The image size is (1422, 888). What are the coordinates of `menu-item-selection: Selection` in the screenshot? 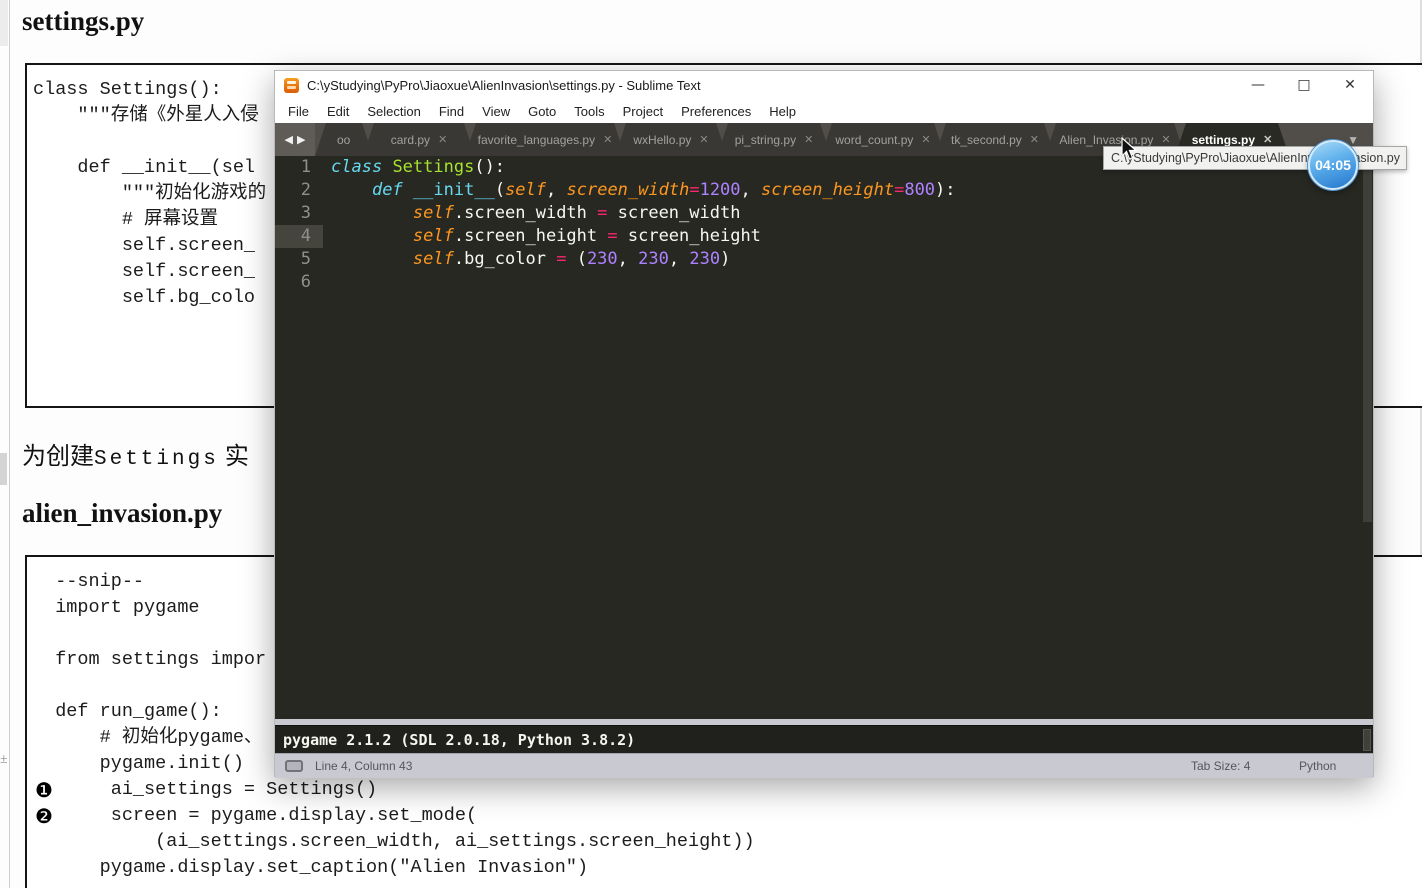 It's located at (393, 111).